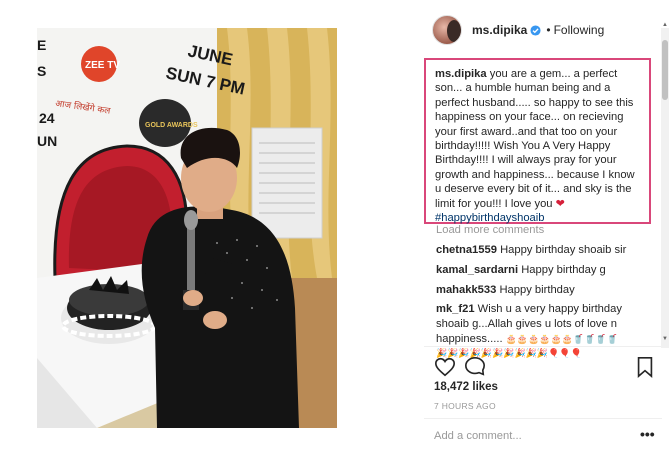 This screenshot has width=670, height=454. I want to click on side-24-text: 24, so click(47, 118).